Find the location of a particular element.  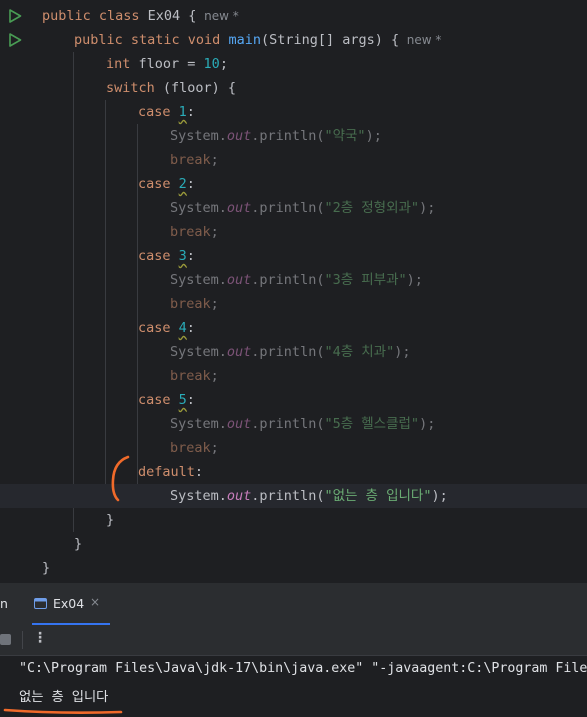

stop-icon is located at coordinates (5, 639).